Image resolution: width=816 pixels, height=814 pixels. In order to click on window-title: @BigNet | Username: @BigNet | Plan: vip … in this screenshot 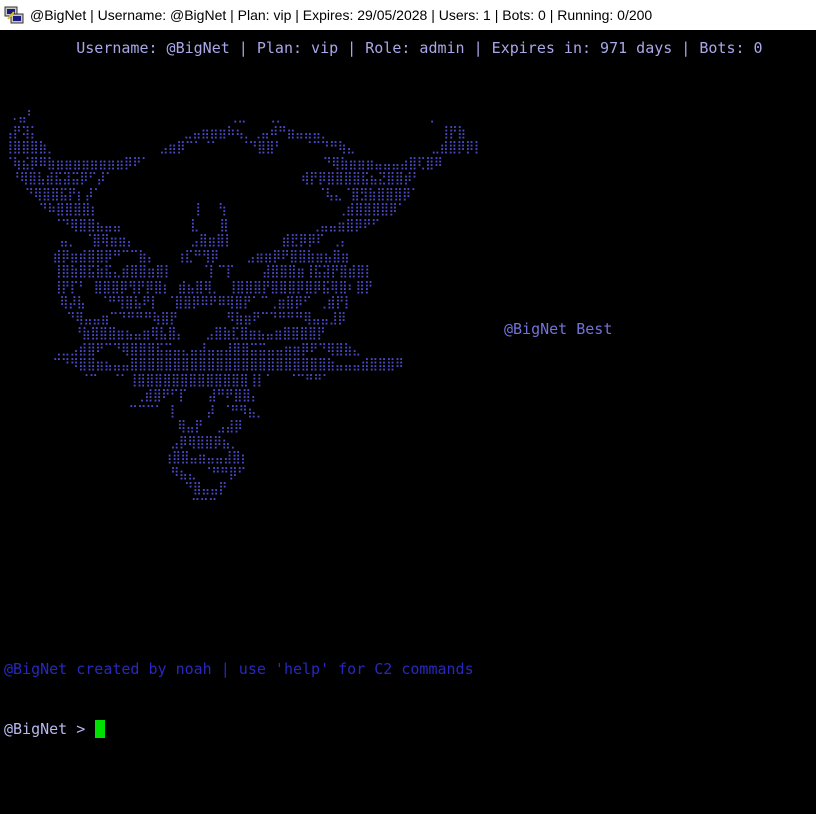, I will do `click(341, 15)`.